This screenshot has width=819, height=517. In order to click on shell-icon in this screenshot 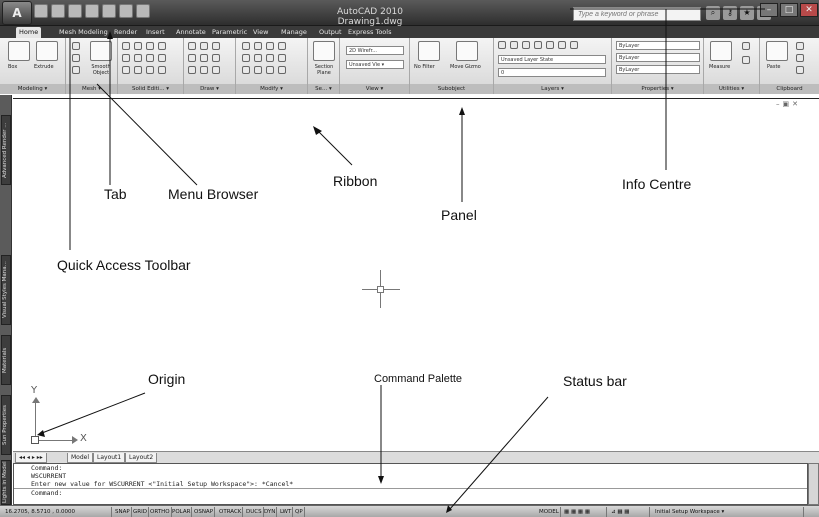, I will do `click(138, 70)`.